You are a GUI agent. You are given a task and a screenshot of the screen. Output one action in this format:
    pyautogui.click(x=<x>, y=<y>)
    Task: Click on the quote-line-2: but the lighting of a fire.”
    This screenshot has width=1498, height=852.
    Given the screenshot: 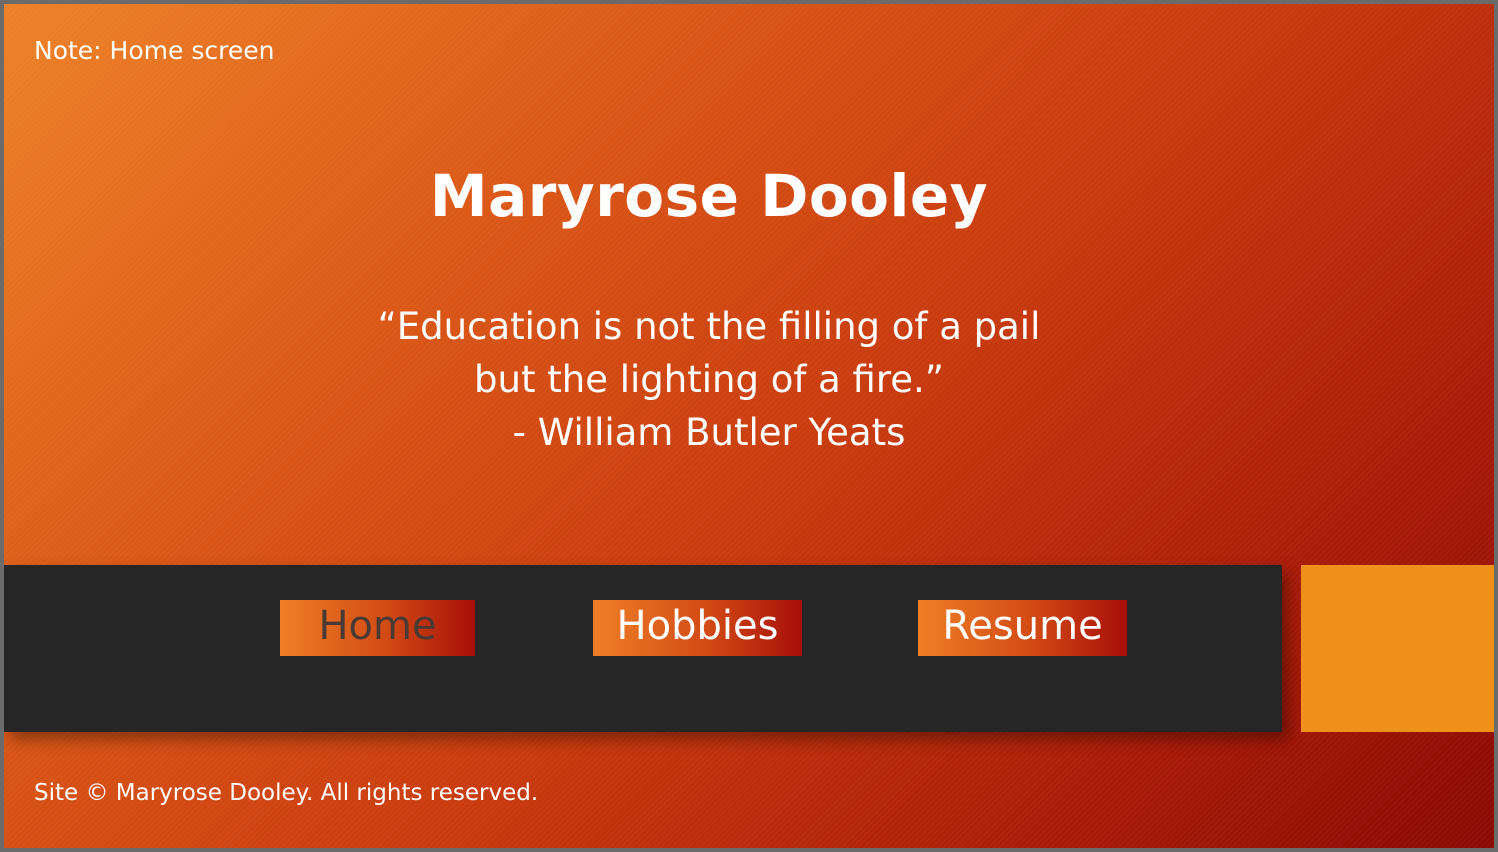 What is the action you would take?
    pyautogui.click(x=709, y=379)
    